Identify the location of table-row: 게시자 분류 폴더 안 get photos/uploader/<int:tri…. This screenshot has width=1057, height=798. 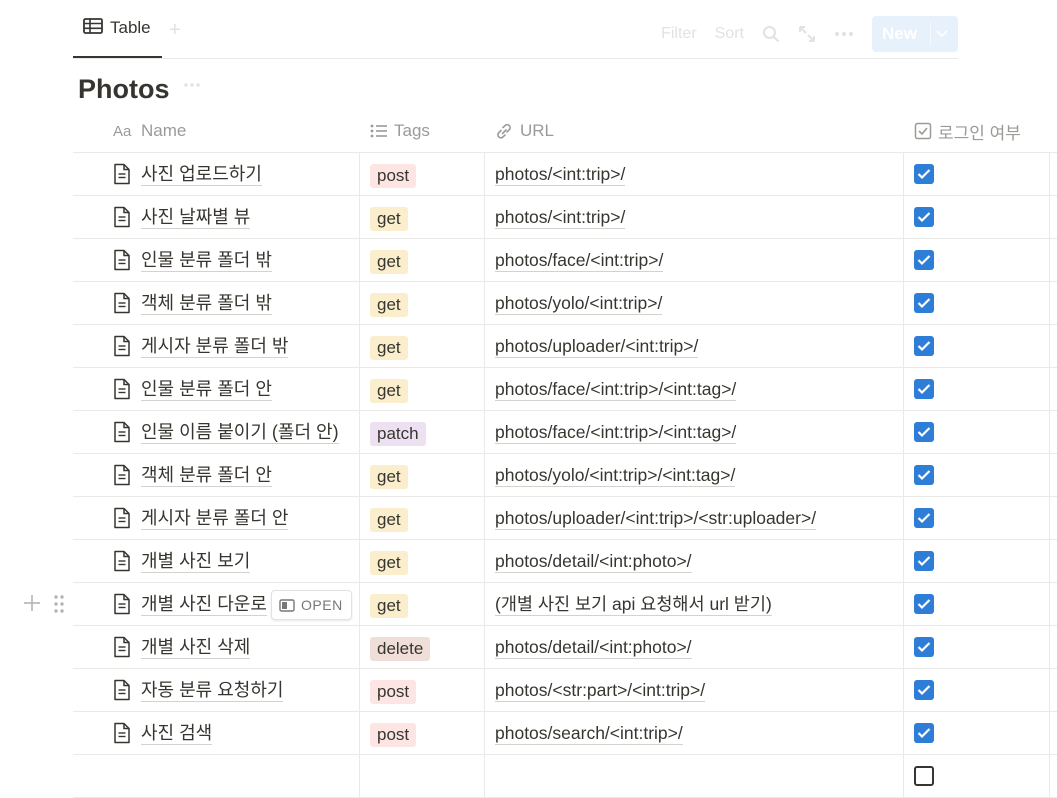
(565, 518).